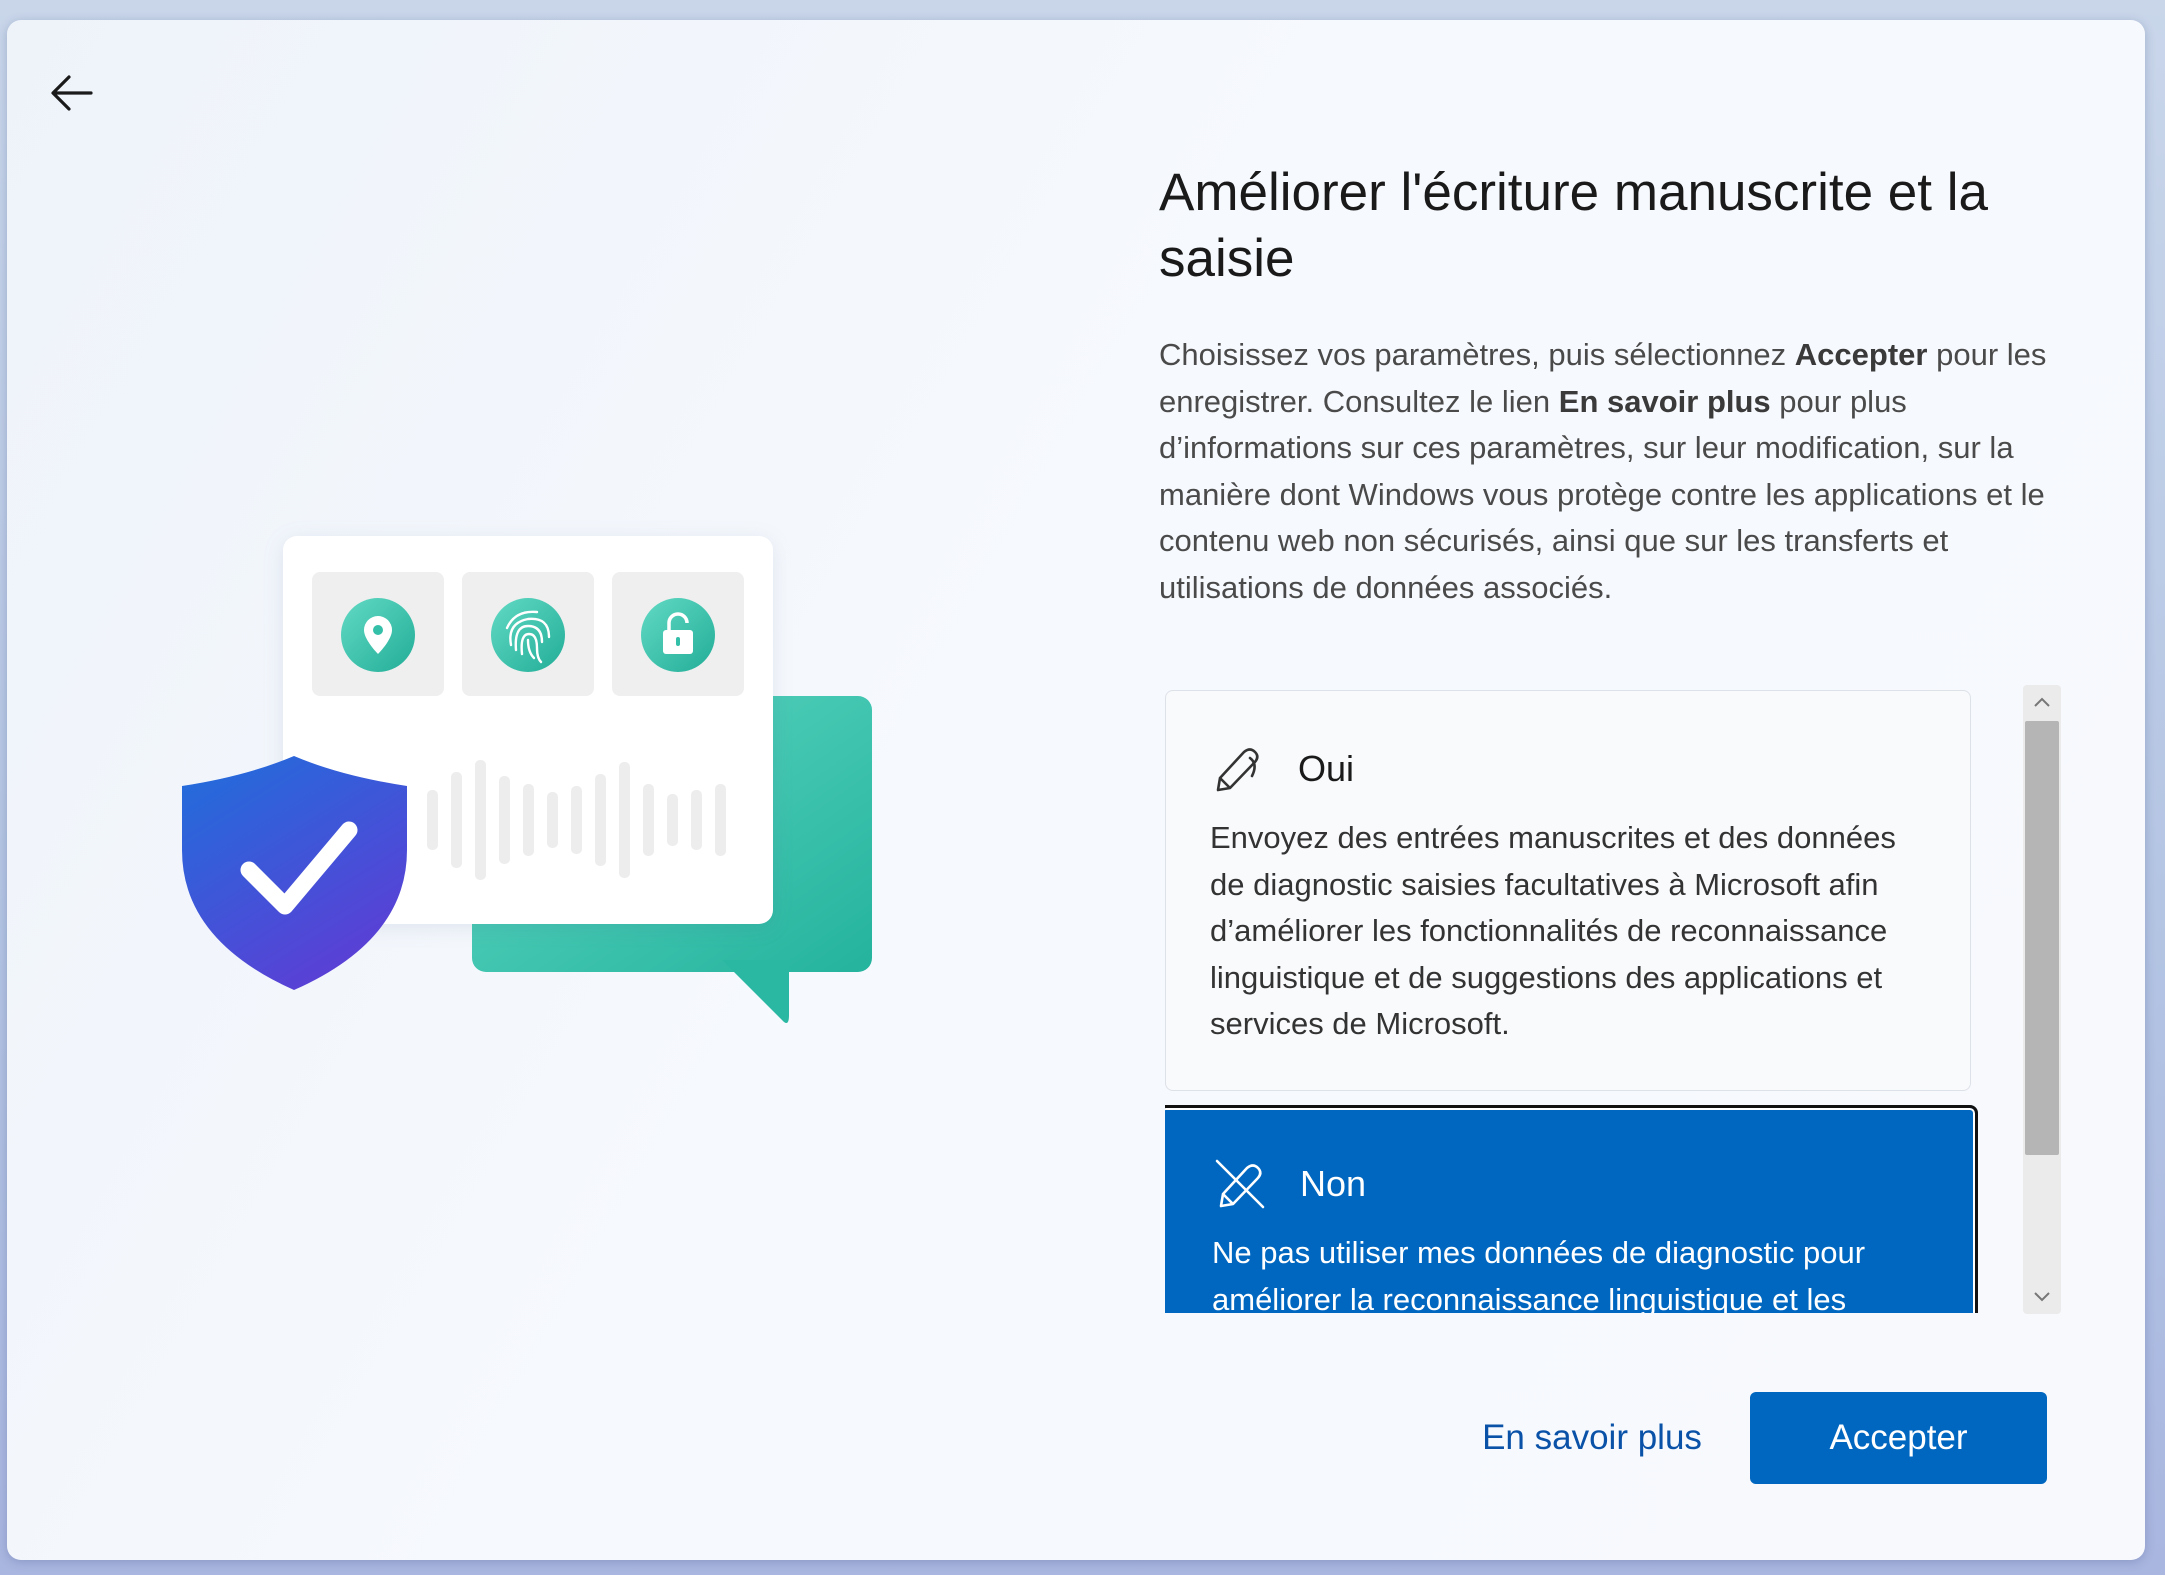 The image size is (2165, 1575). Describe the element at coordinates (294, 873) in the screenshot. I see `shield-check-icon` at that location.